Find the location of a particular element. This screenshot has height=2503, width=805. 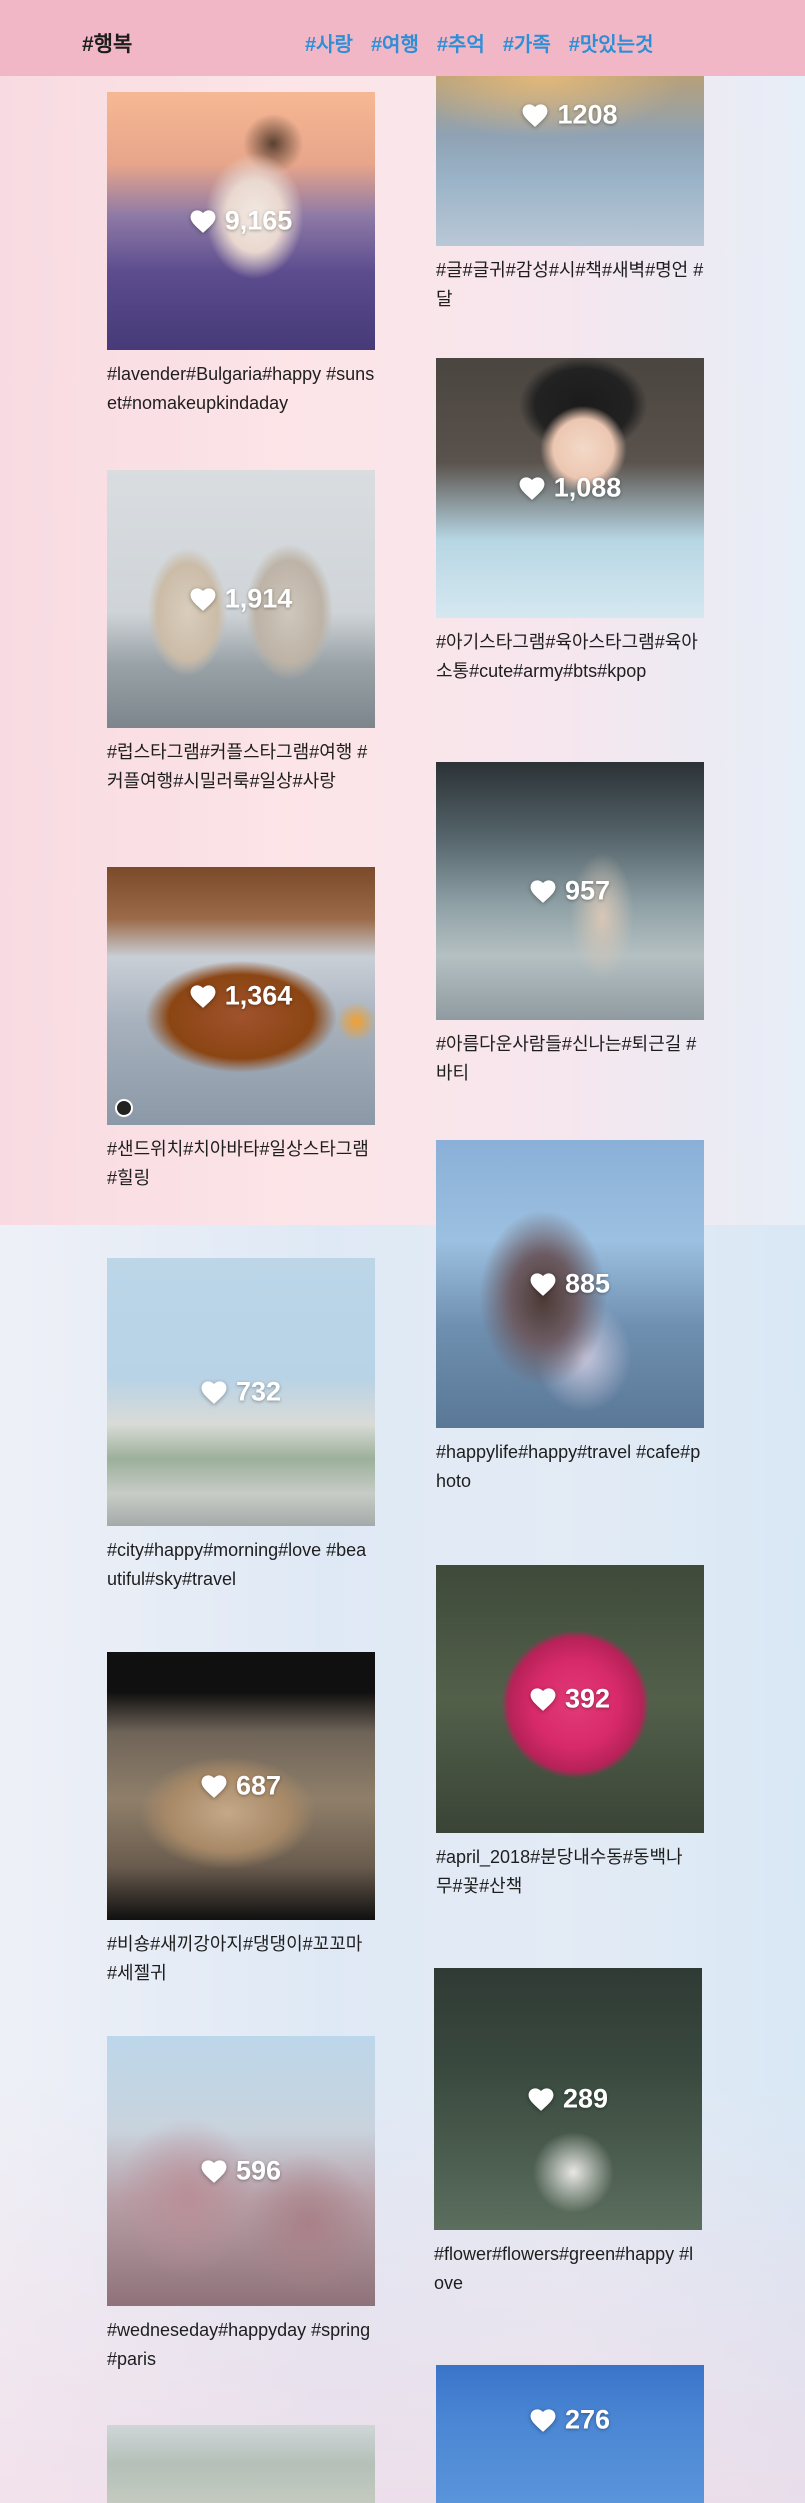

post-photo: 1,914 is located at coordinates (241, 599).